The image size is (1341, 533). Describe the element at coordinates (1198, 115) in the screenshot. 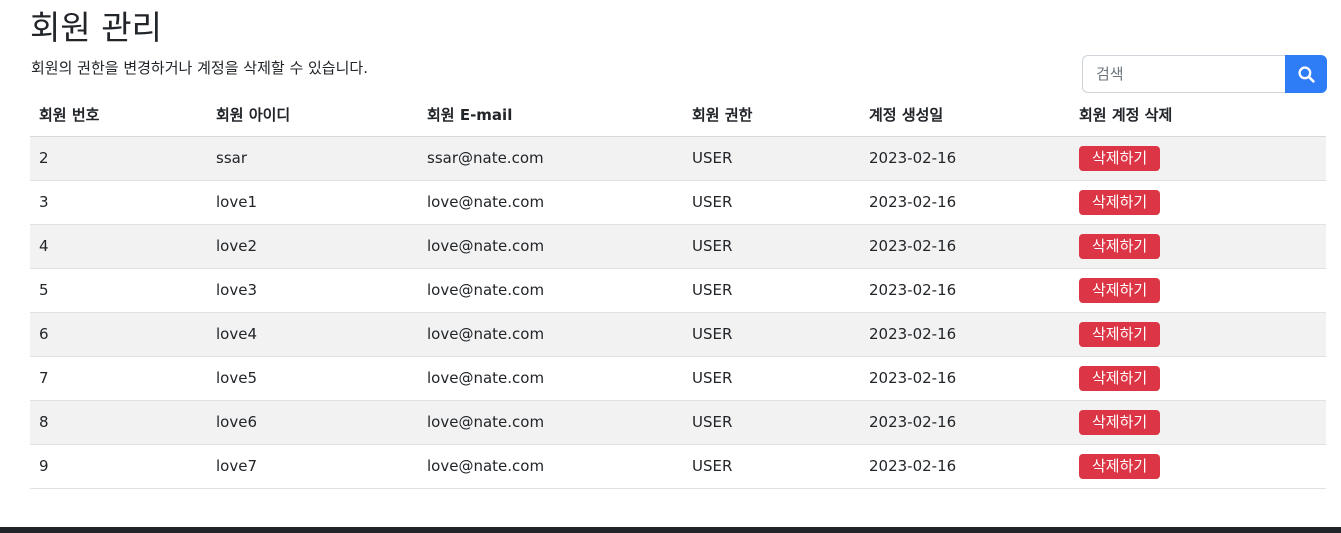

I see `header-delete-account: 회원 계정 삭제` at that location.